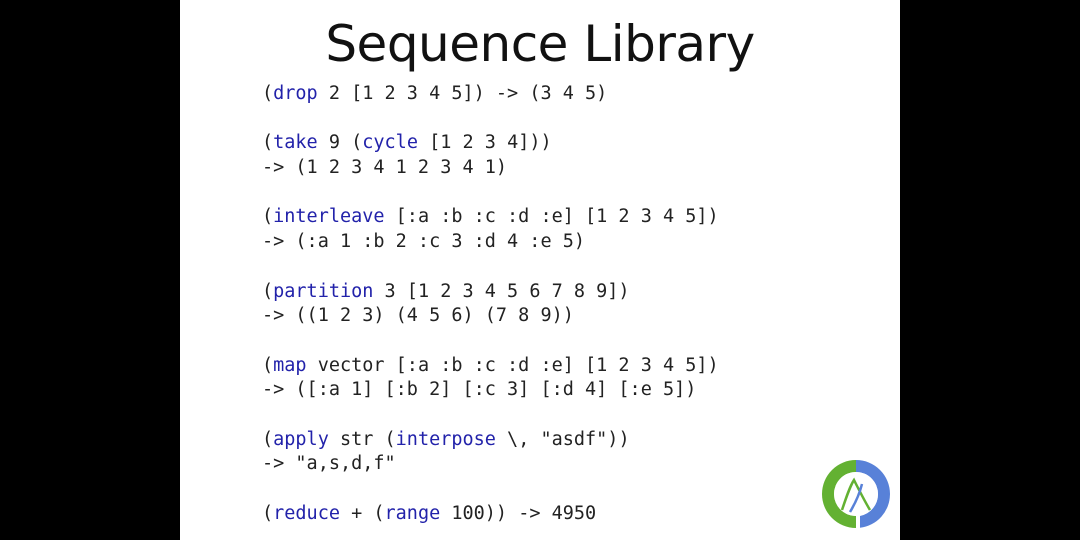  I want to click on code-text: 100)) -> 4950, so click(518, 513).